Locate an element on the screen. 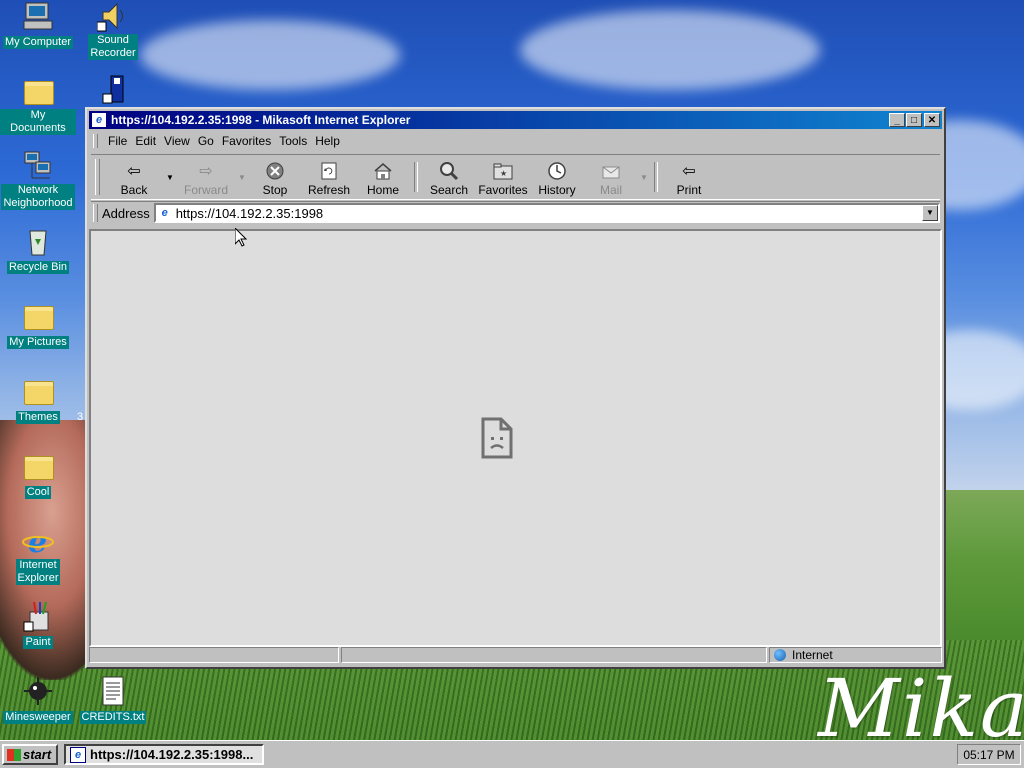 Image resolution: width=1024 pixels, height=768 pixels. globe-icon is located at coordinates (780, 655).